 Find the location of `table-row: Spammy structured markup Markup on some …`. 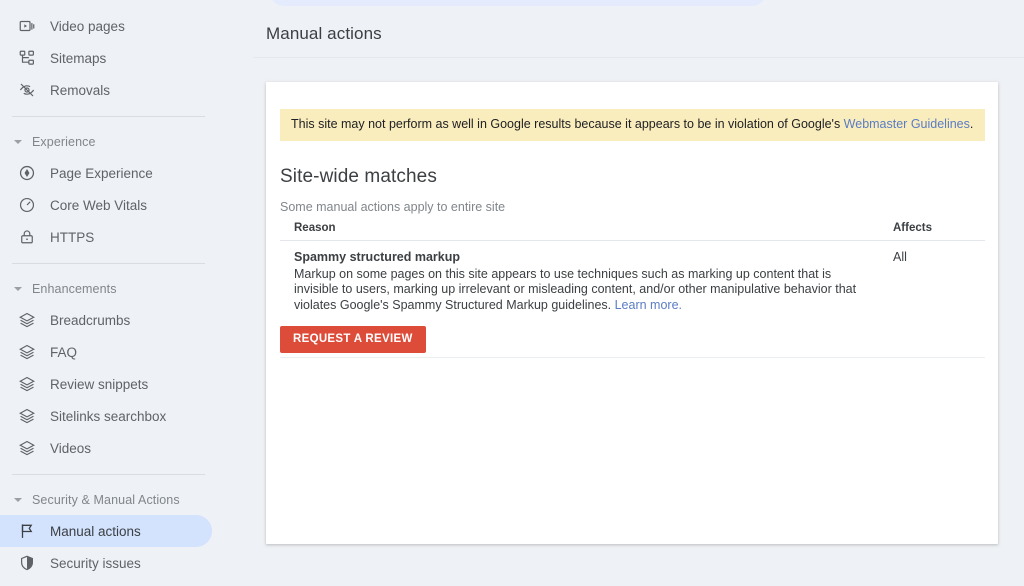

table-row: Spammy structured markup Markup on some … is located at coordinates (632, 284).